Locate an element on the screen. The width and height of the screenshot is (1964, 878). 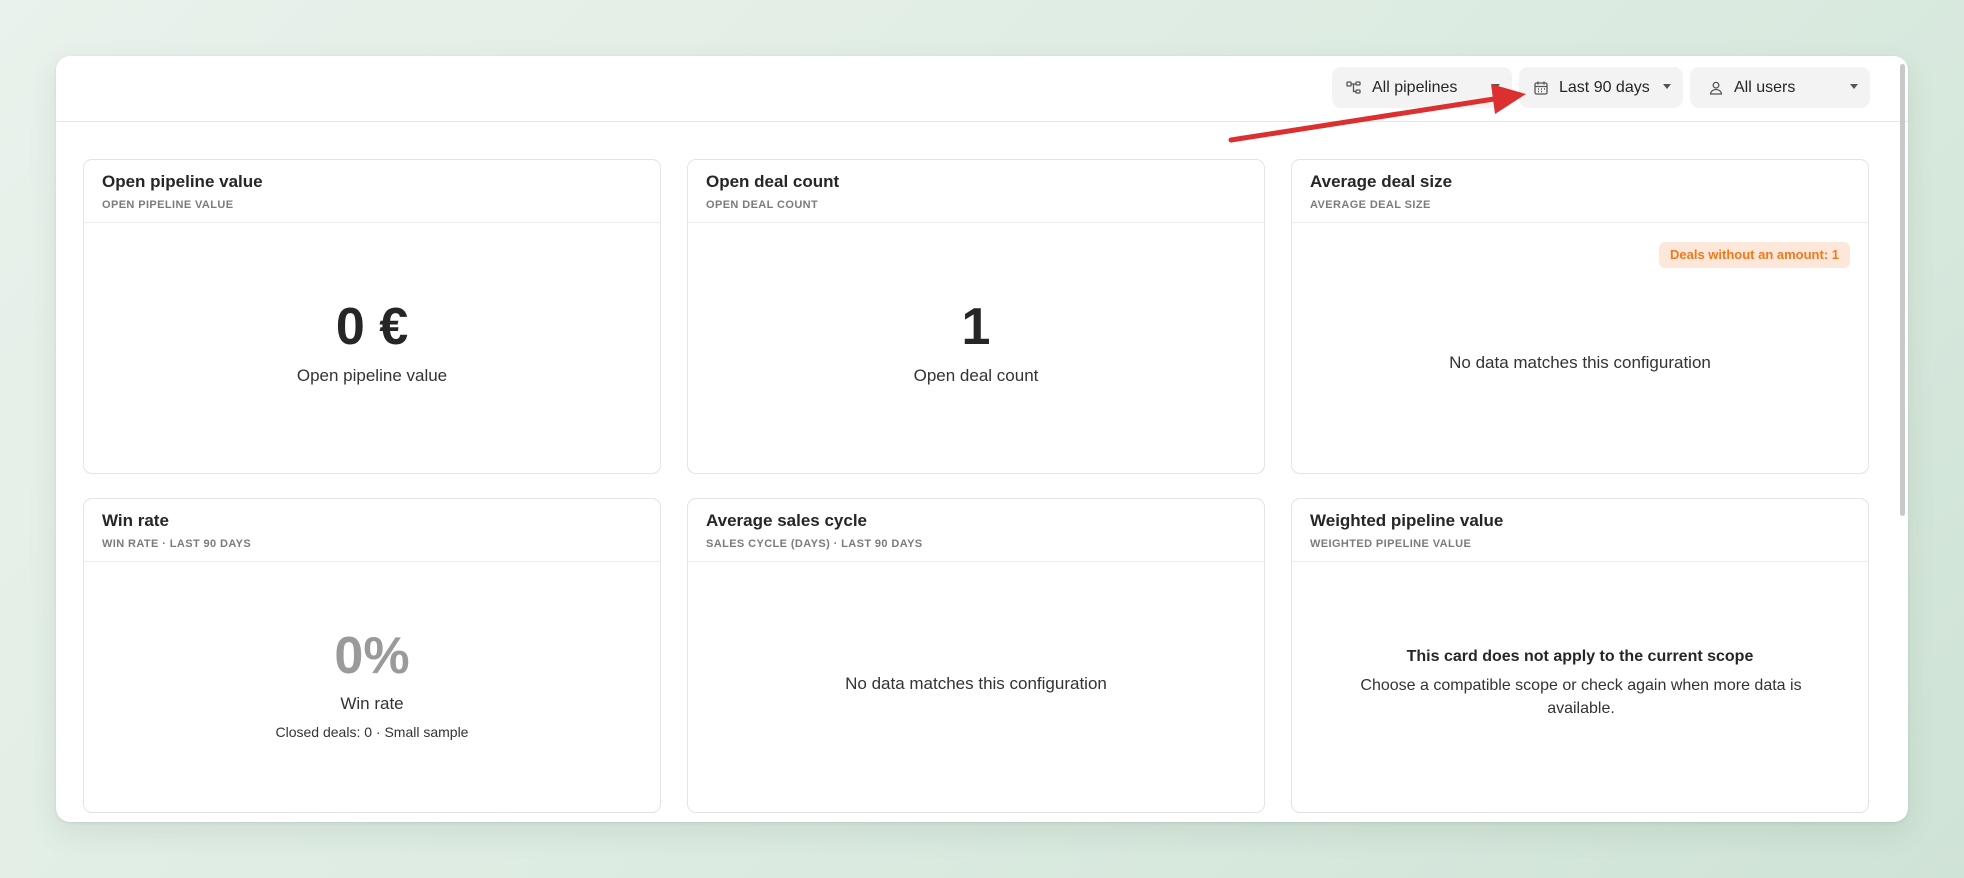
pipeline-filter-label: All pipelines is located at coordinates (1415, 87).